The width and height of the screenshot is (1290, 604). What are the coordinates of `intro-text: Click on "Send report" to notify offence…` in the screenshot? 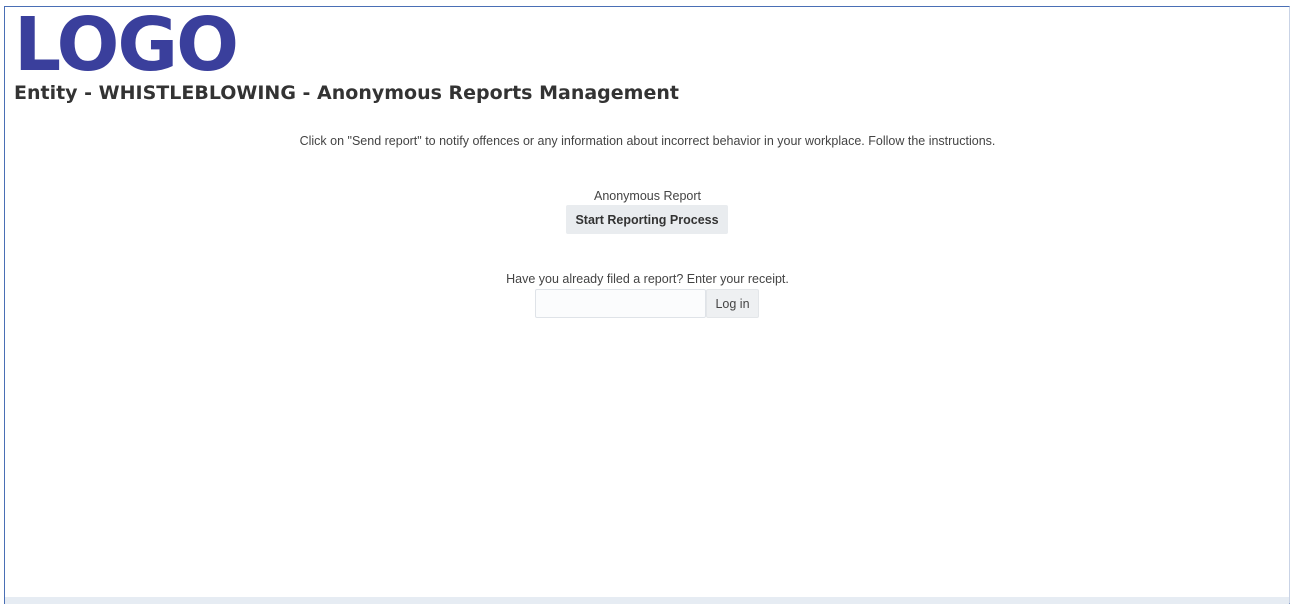 It's located at (647, 141).